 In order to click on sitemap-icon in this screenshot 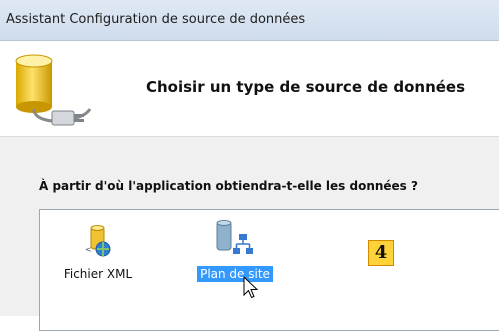, I will do `click(235, 241)`.